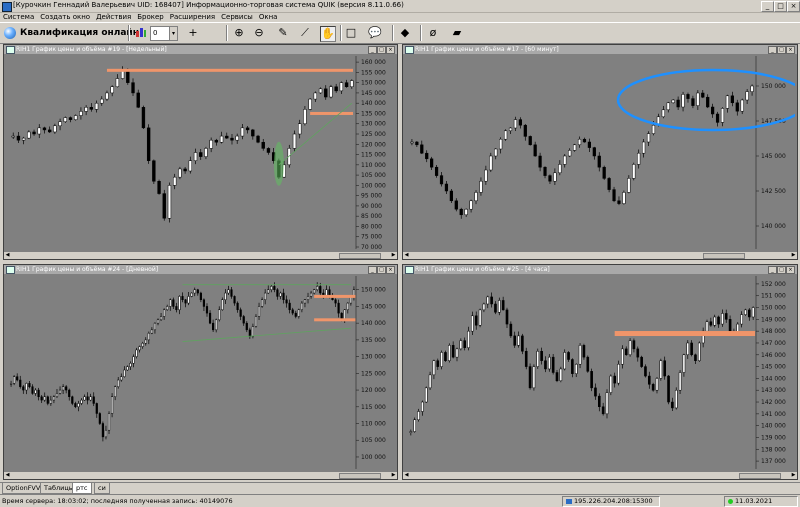 The width and height of the screenshot is (800, 507). What do you see at coordinates (141, 33) in the screenshot?
I see `chart-icon` at bounding box center [141, 33].